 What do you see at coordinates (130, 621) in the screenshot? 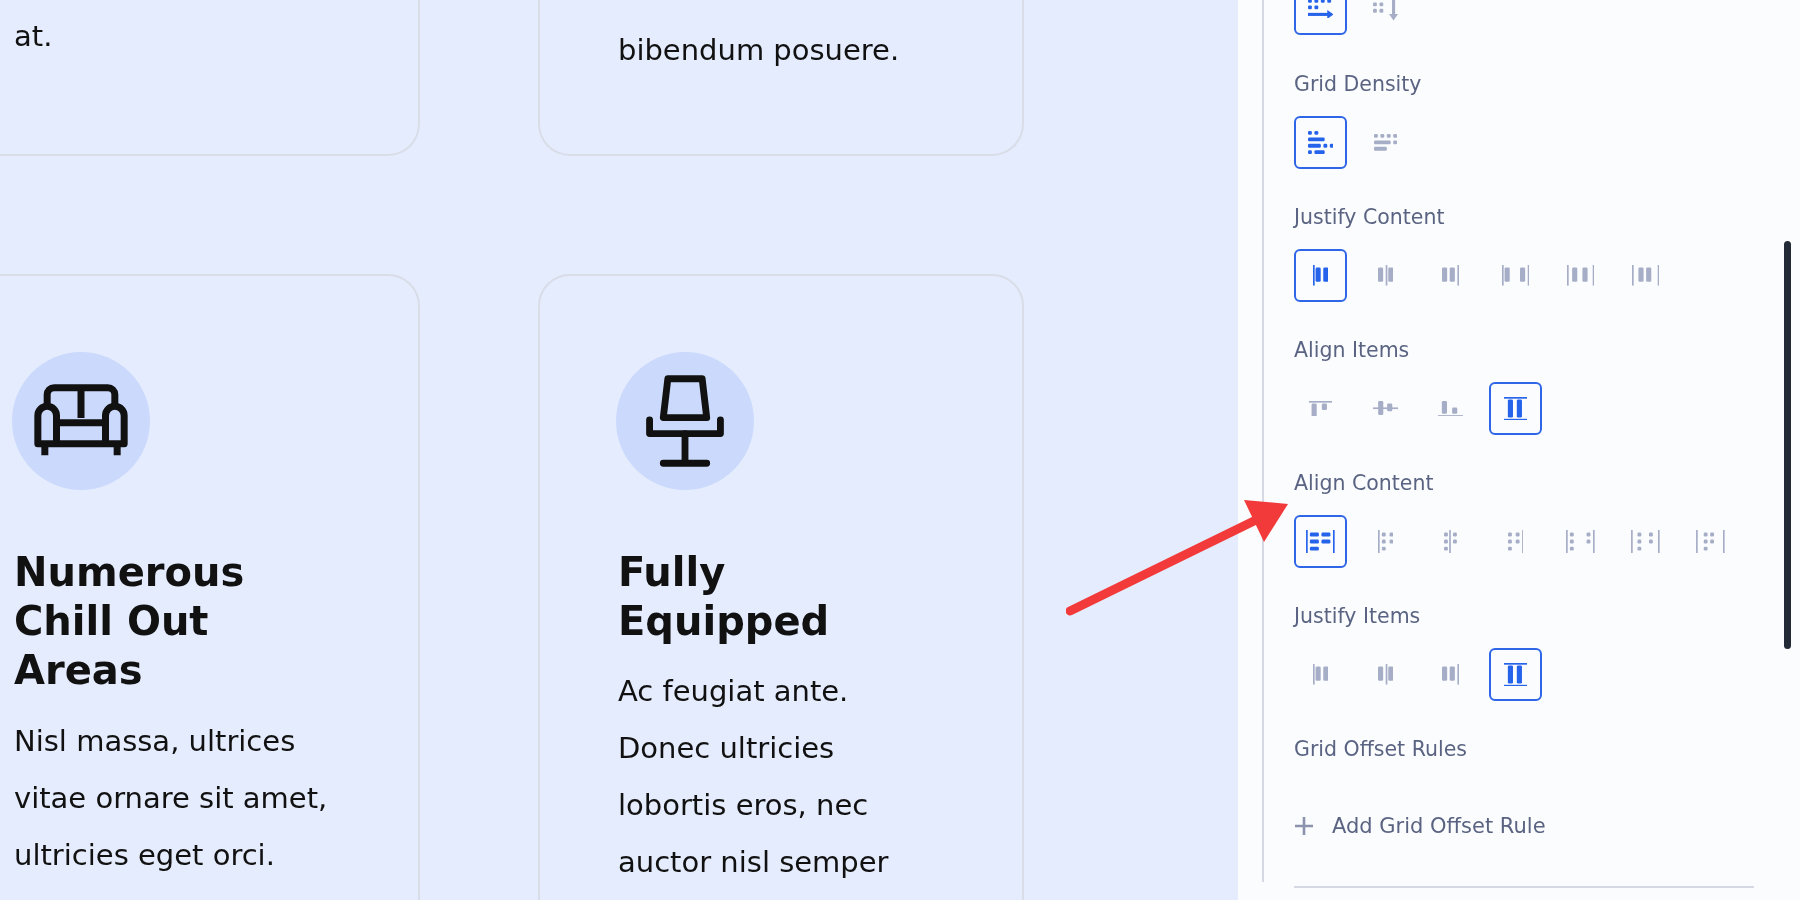
I see `card-title: Numerous Chill Out Areas` at bounding box center [130, 621].